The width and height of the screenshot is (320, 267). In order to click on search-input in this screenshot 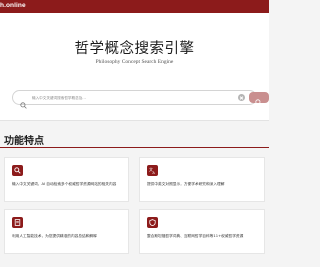, I will do `click(122, 98)`.